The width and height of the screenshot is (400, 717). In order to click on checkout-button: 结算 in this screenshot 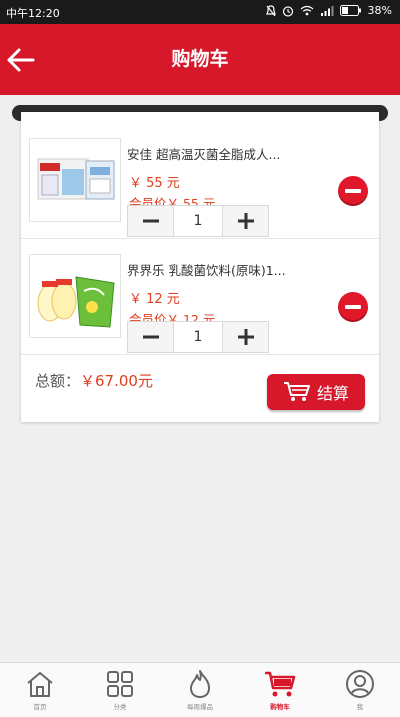, I will do `click(316, 392)`.